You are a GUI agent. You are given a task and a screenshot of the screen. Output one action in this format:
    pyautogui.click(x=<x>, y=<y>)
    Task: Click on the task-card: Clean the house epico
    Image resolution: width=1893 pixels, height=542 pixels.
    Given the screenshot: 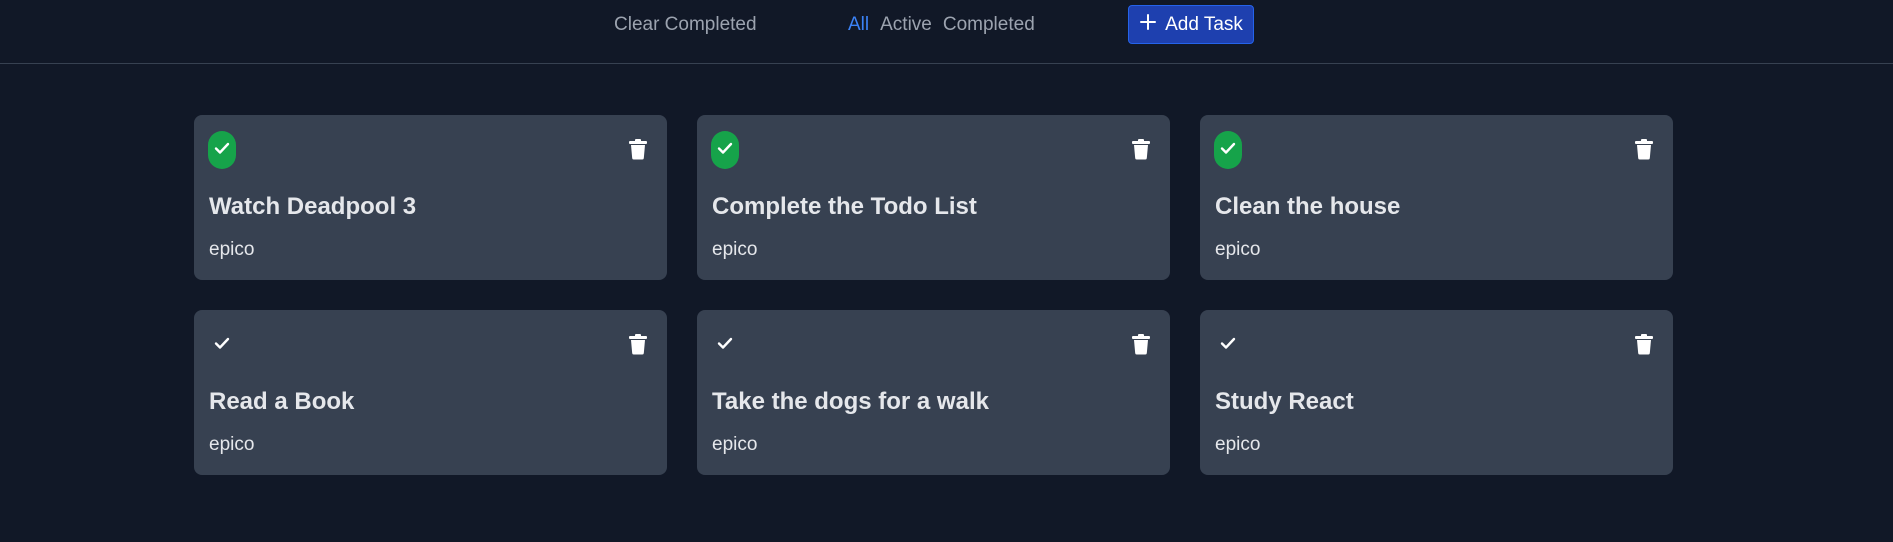 What is the action you would take?
    pyautogui.click(x=1436, y=197)
    